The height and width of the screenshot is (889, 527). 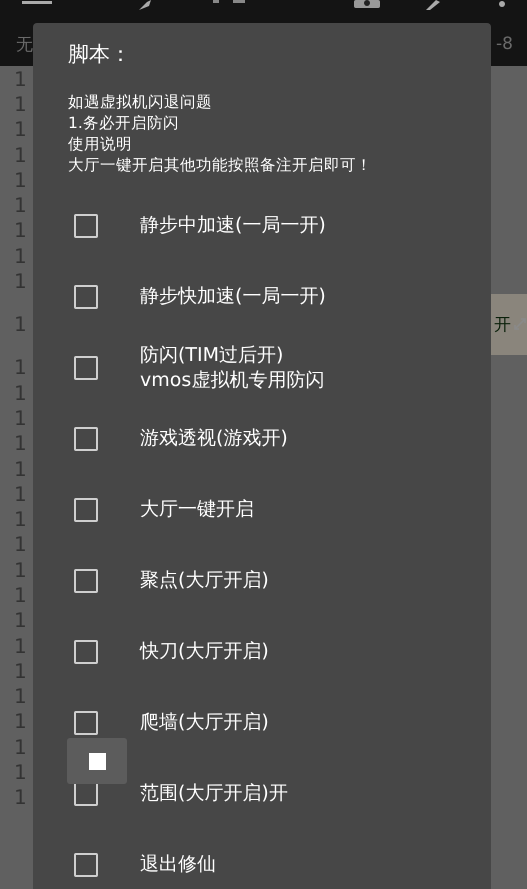 I want to click on floating-button, so click(x=97, y=761).